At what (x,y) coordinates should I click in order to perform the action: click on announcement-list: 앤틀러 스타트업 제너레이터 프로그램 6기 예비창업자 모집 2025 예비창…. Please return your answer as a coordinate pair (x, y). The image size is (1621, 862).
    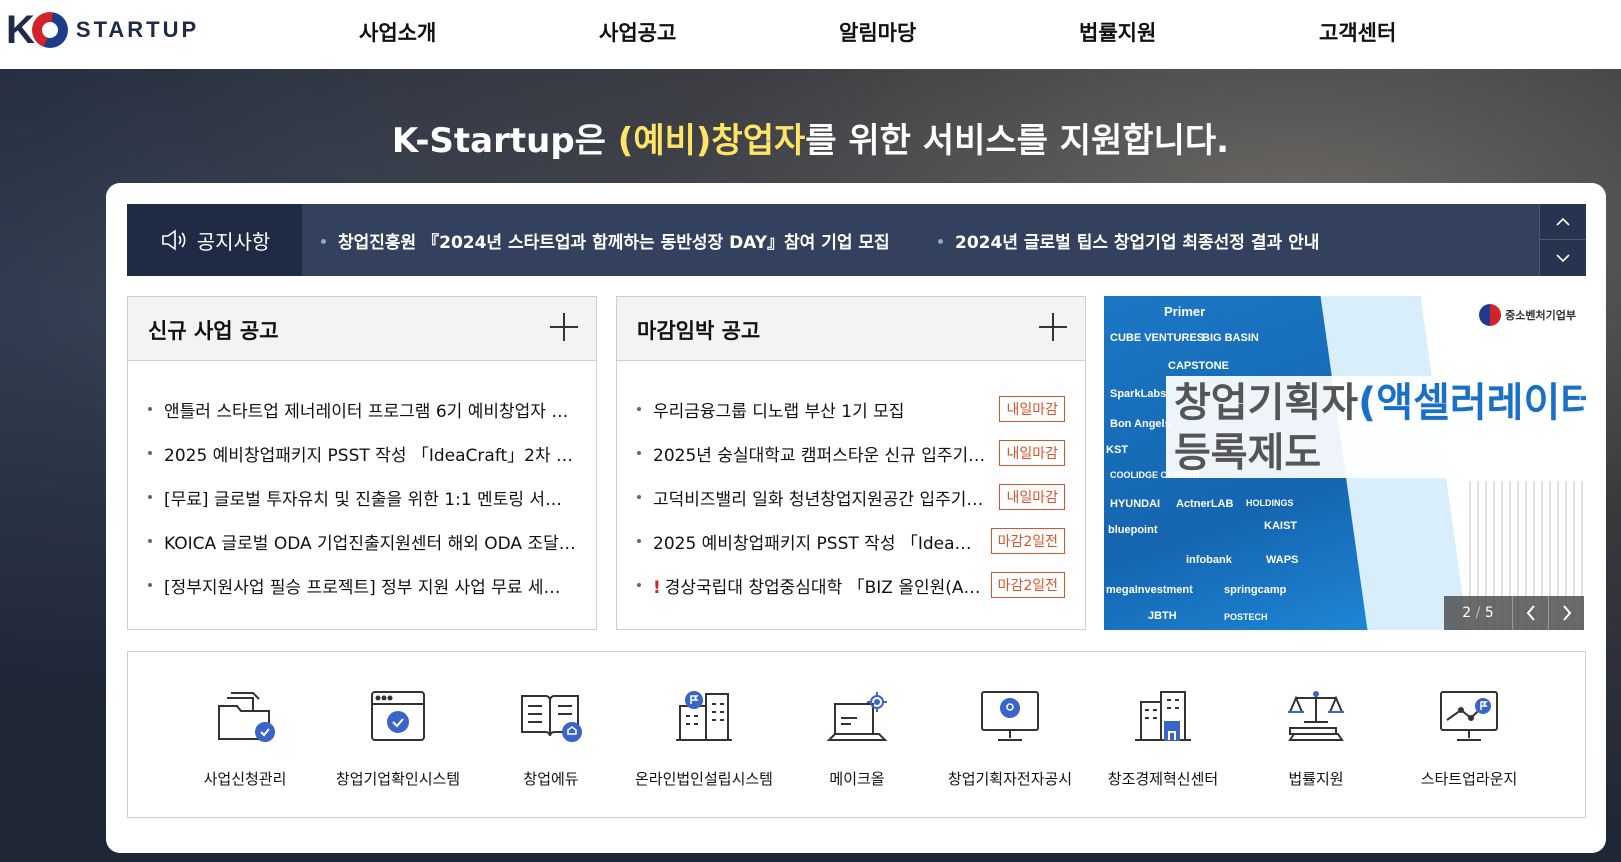
    Looking at the image, I should click on (362, 484).